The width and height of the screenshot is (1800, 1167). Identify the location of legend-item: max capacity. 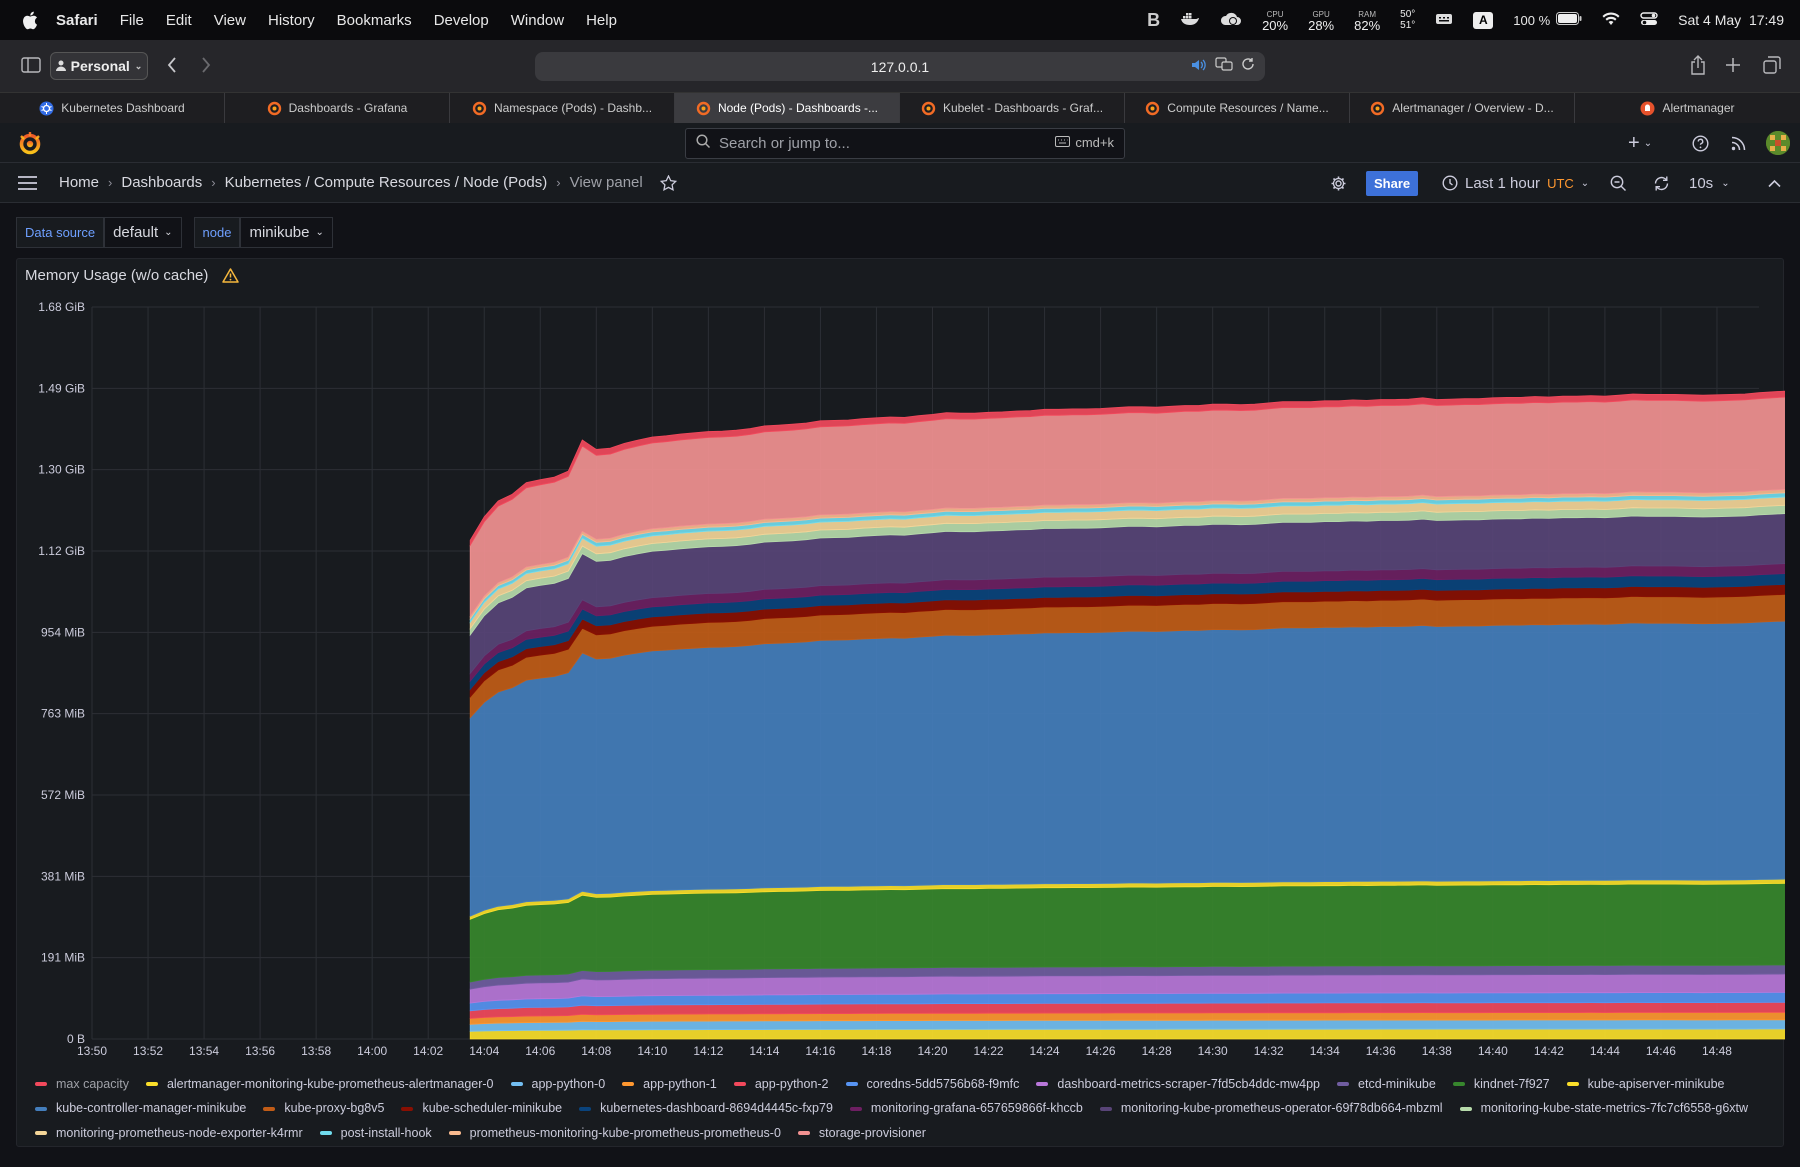
(82, 1084).